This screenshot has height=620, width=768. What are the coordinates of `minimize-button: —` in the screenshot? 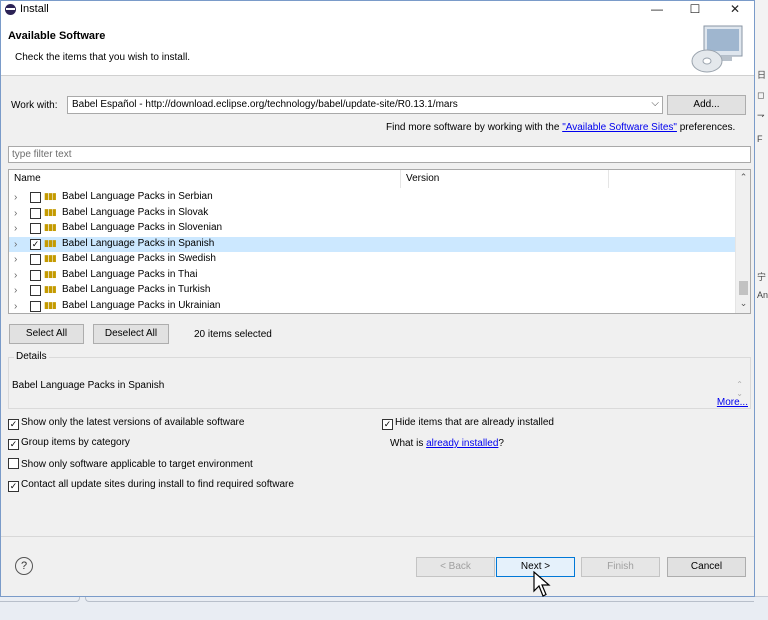 It's located at (657, 9).